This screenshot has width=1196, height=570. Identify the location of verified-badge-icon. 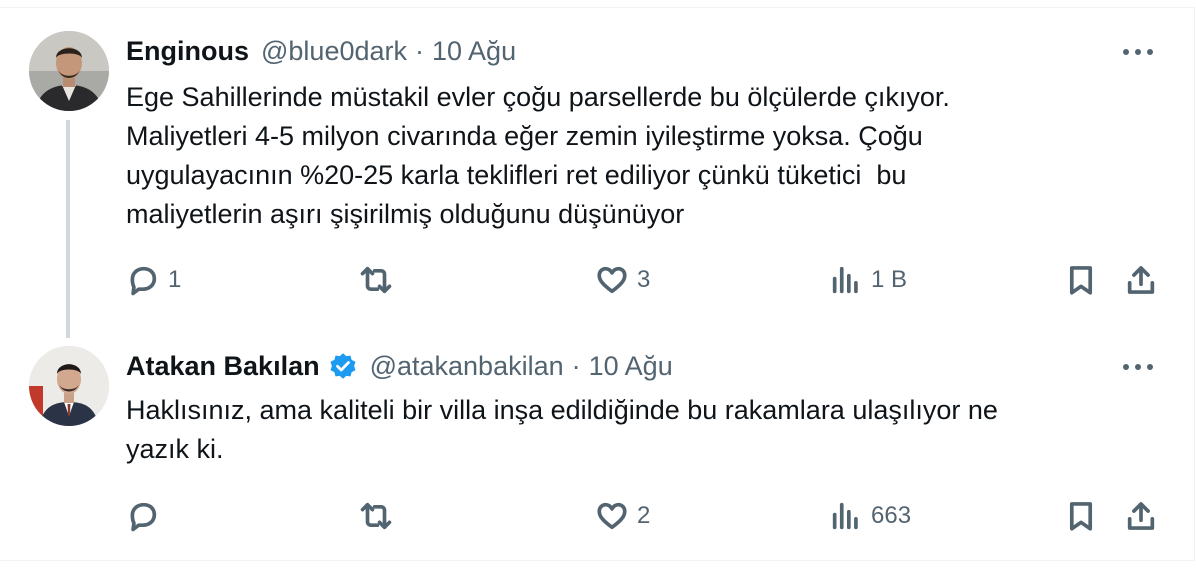
(343, 366).